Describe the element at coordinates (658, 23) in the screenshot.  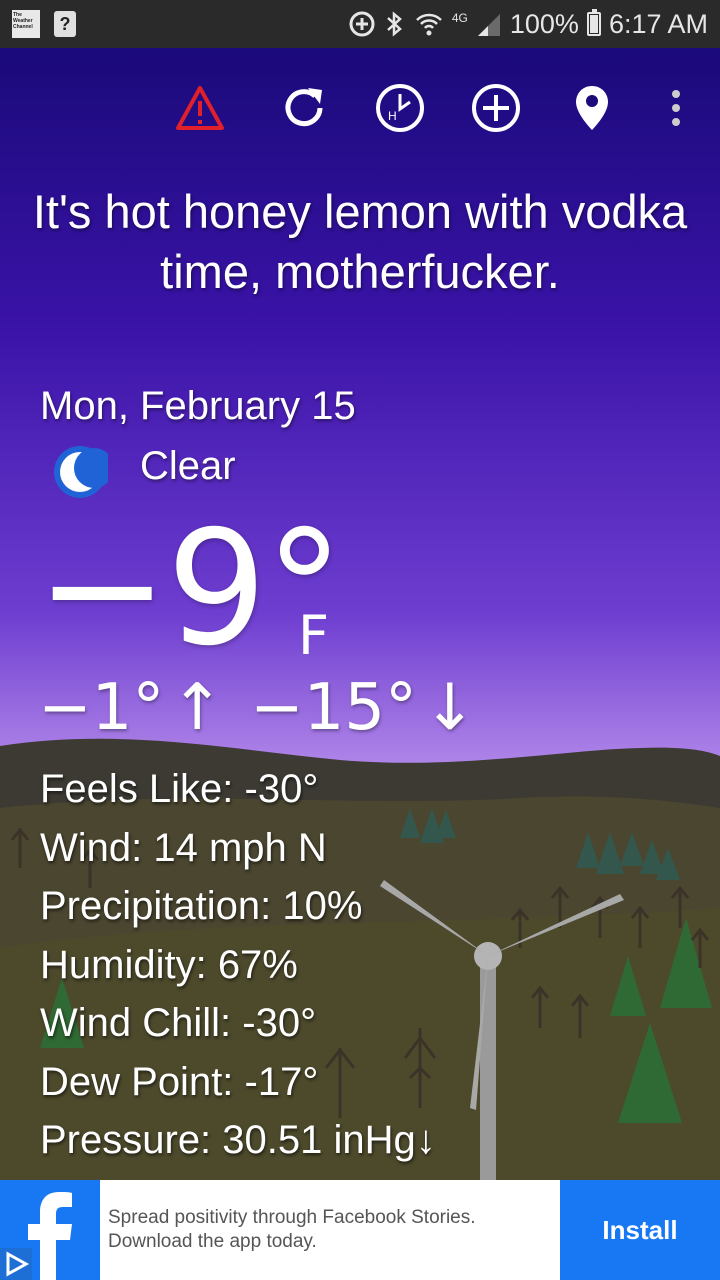
I see `clock: 6:17 AM` at that location.